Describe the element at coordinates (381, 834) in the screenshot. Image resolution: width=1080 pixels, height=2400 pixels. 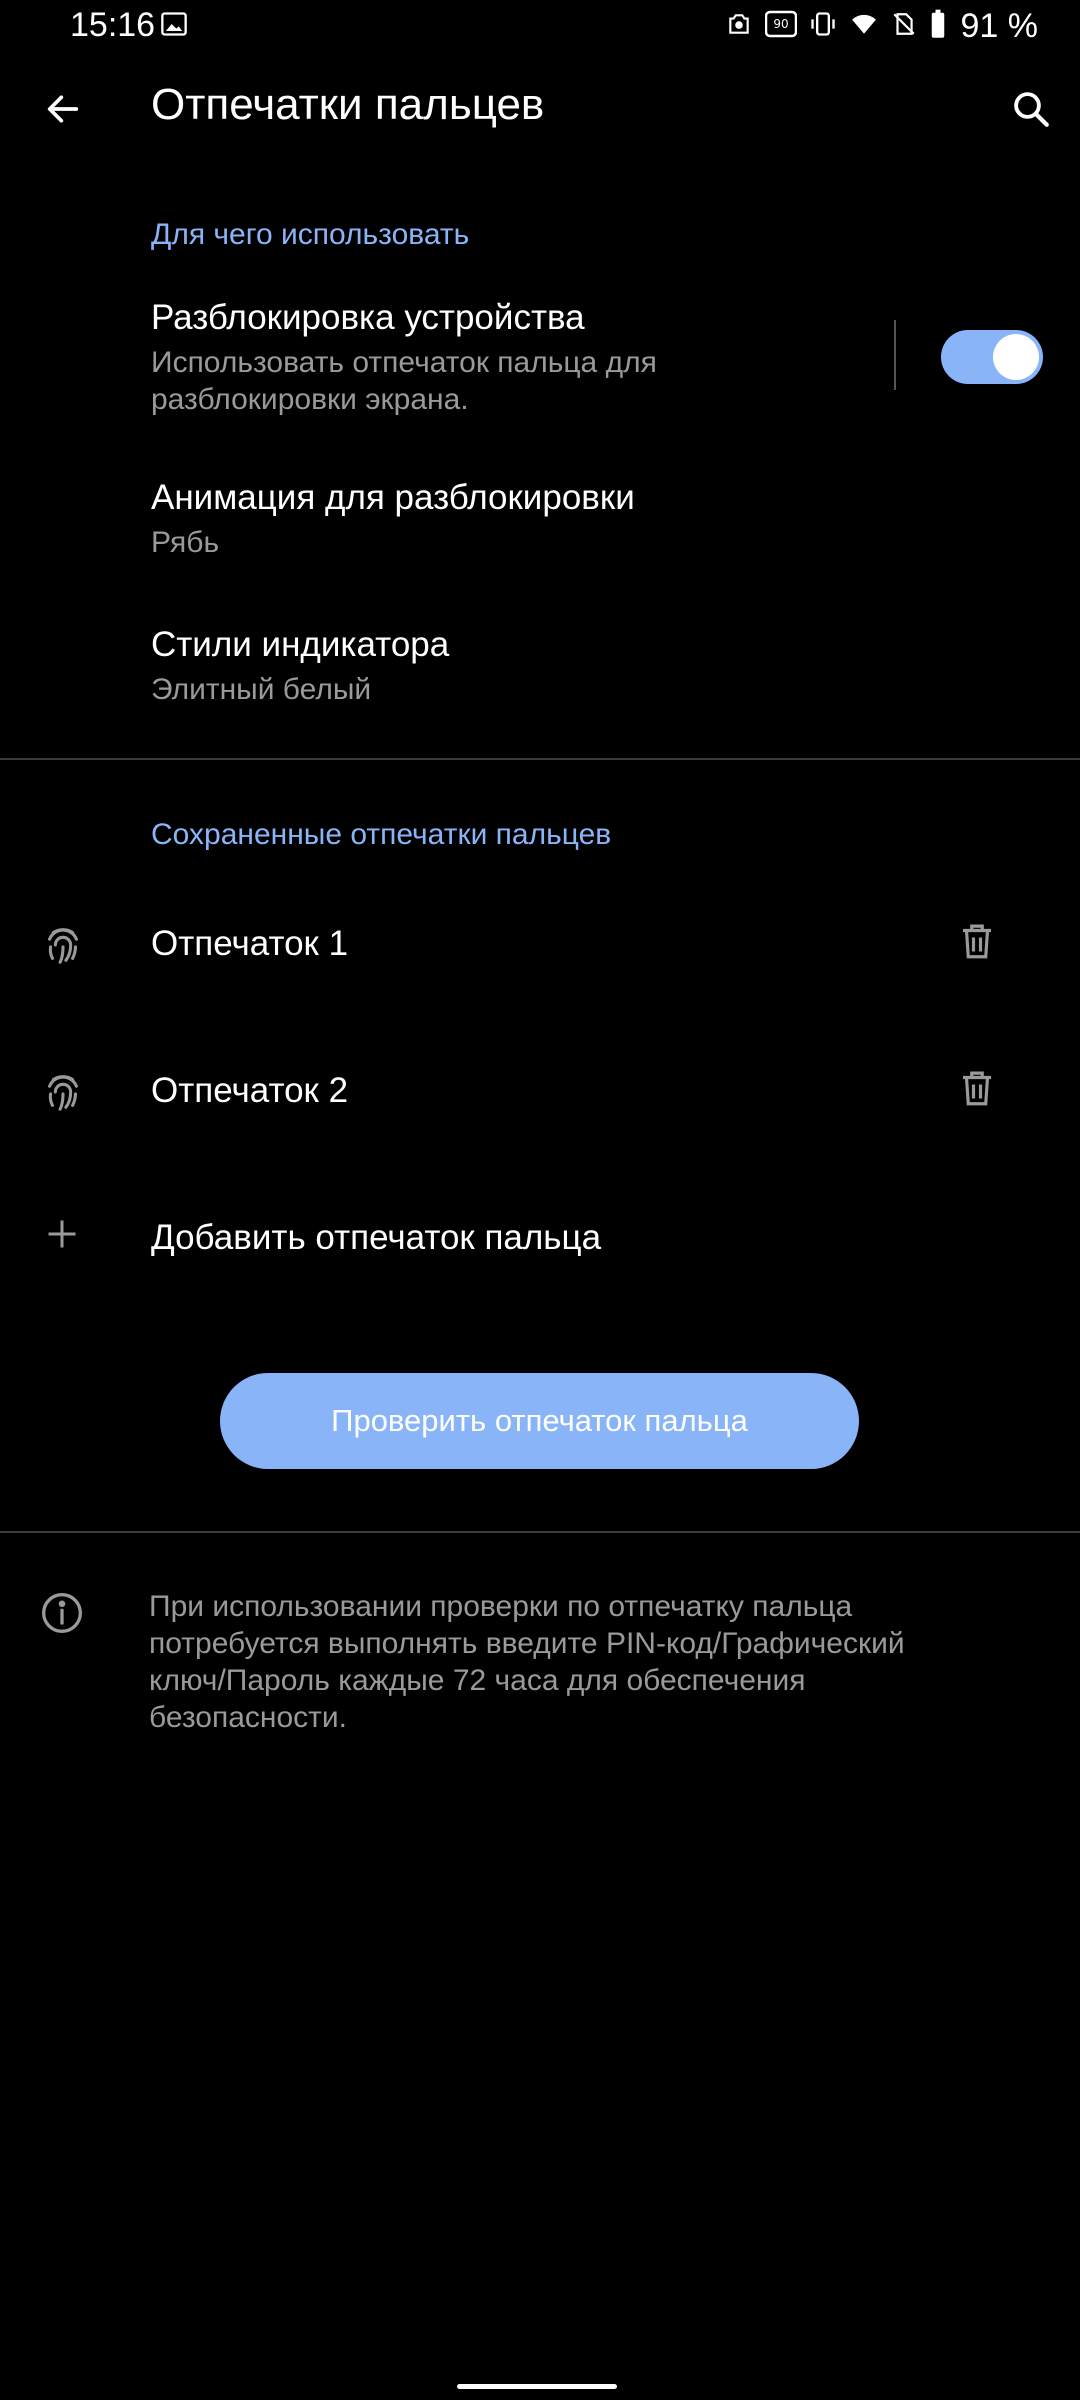
I see `section-header-saved: Сохраненные отпечатки пальцев` at that location.